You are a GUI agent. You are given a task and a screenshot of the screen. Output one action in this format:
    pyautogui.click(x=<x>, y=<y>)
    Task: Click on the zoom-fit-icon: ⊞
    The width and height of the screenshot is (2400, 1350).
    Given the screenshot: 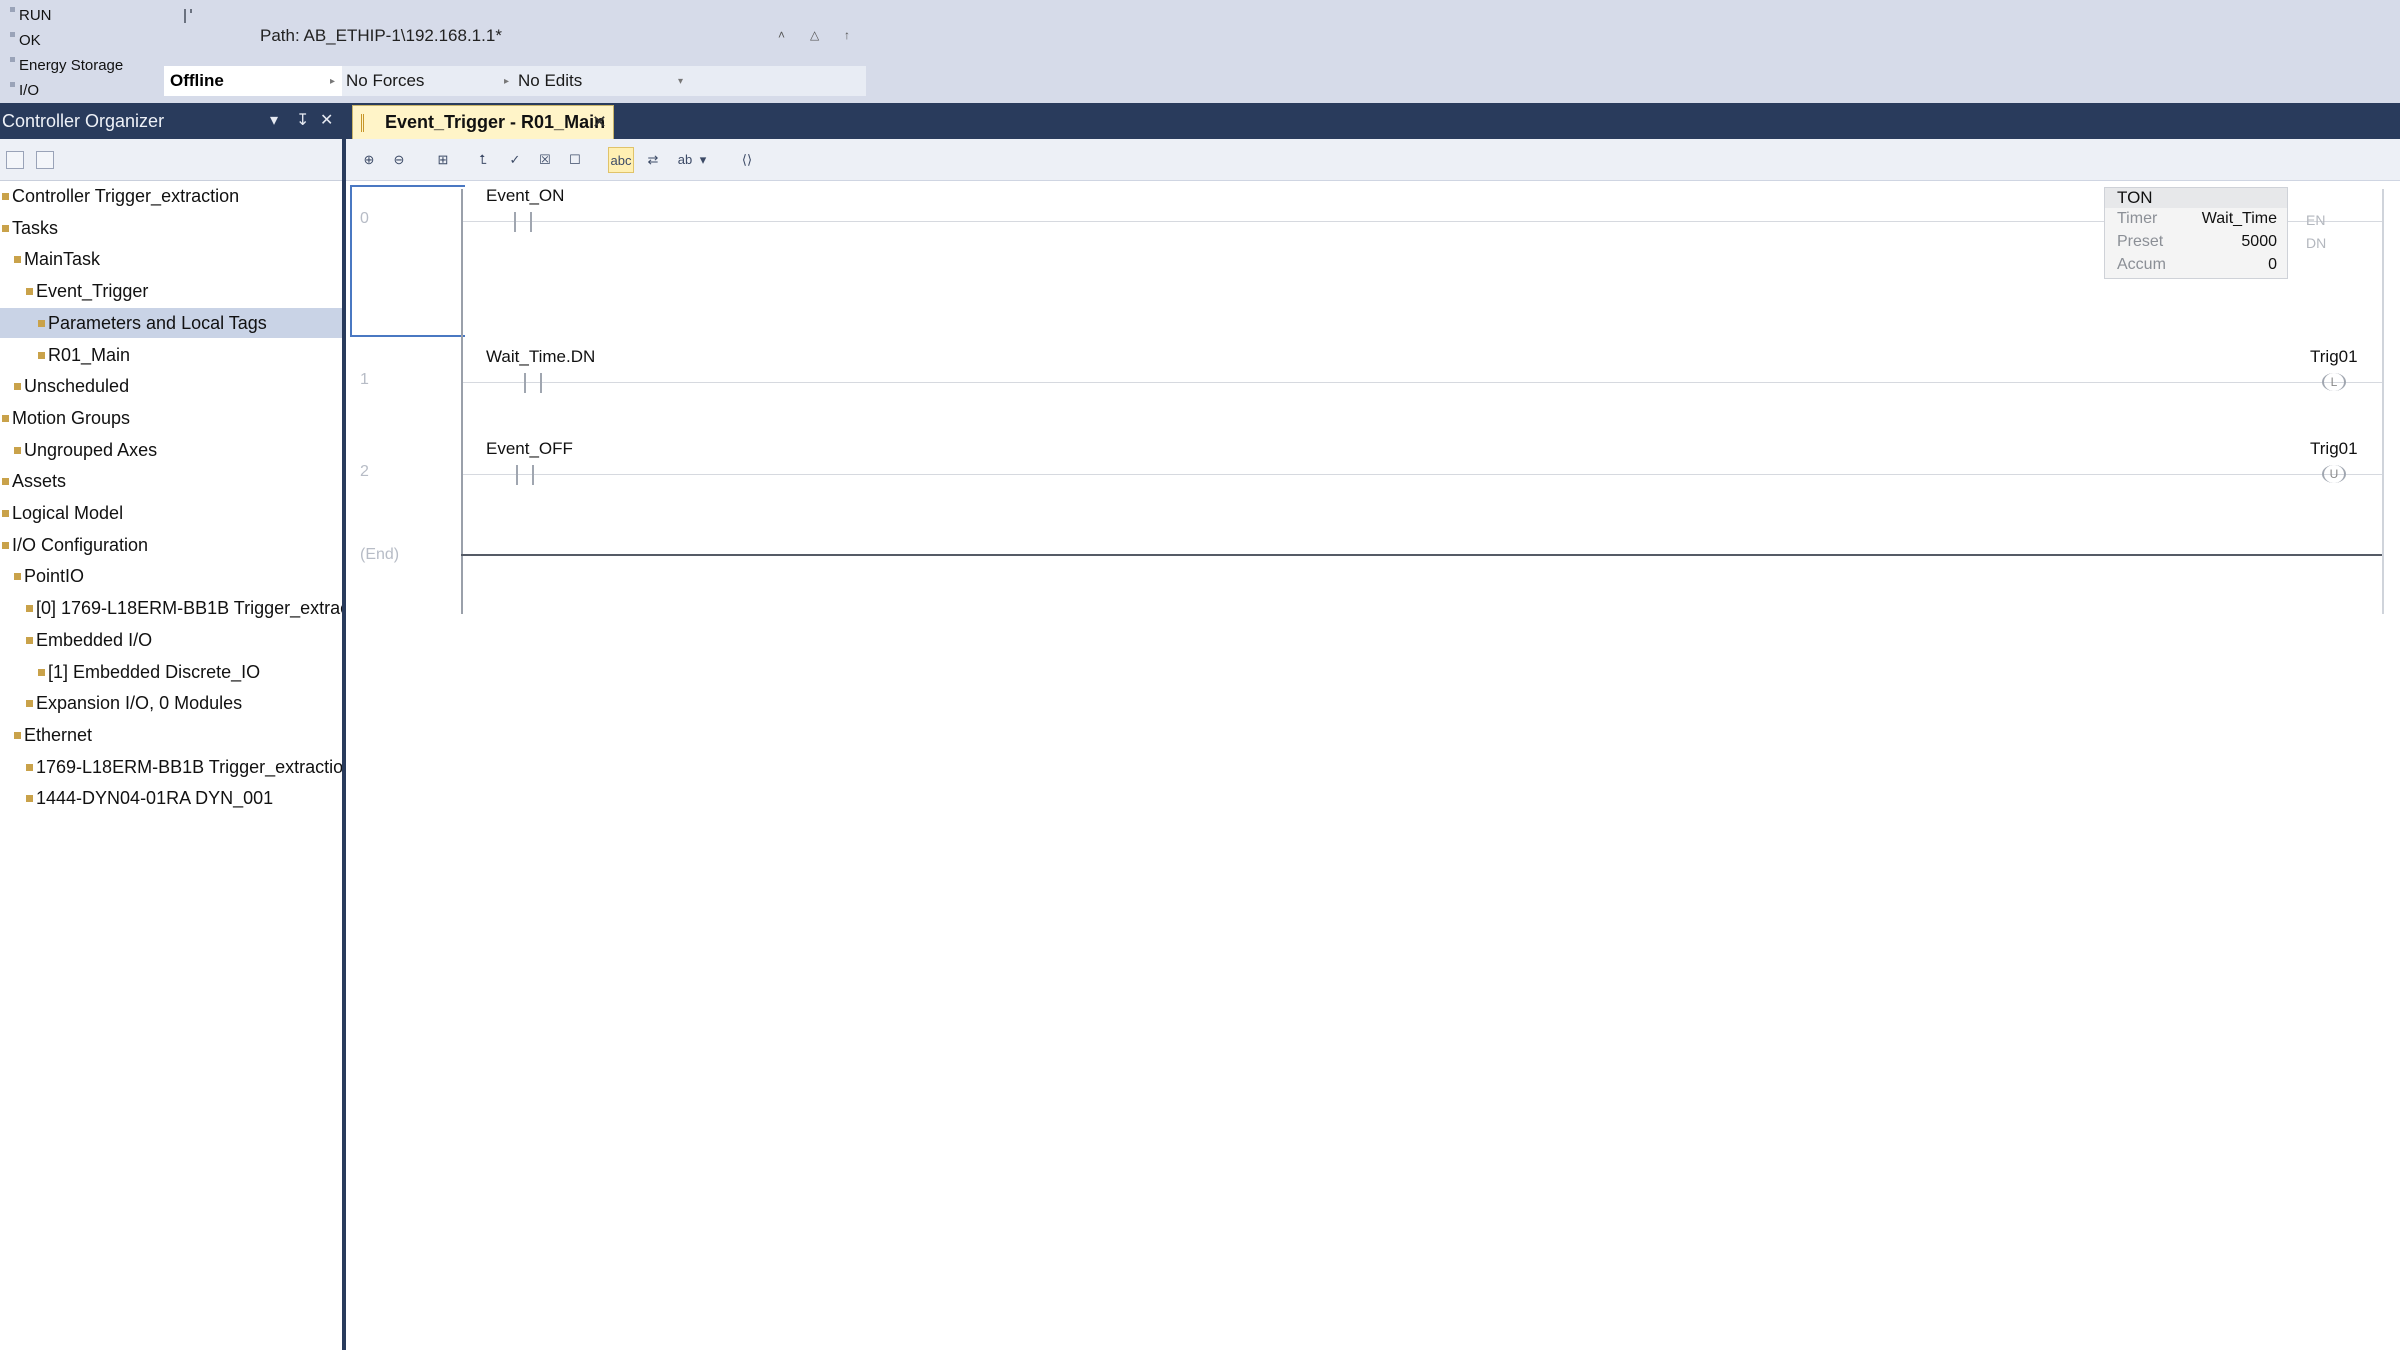 What is the action you would take?
    pyautogui.click(x=443, y=160)
    